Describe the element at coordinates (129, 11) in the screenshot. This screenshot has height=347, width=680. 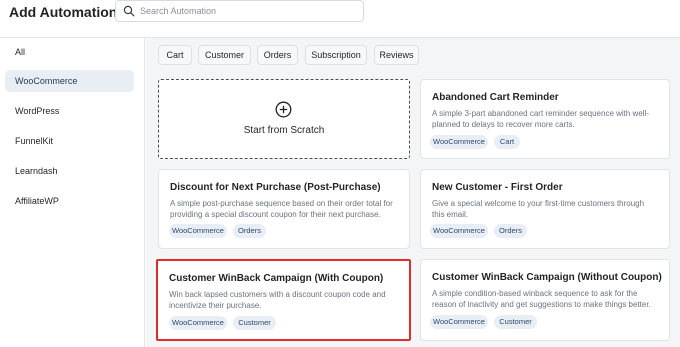
I see `search-icon` at that location.